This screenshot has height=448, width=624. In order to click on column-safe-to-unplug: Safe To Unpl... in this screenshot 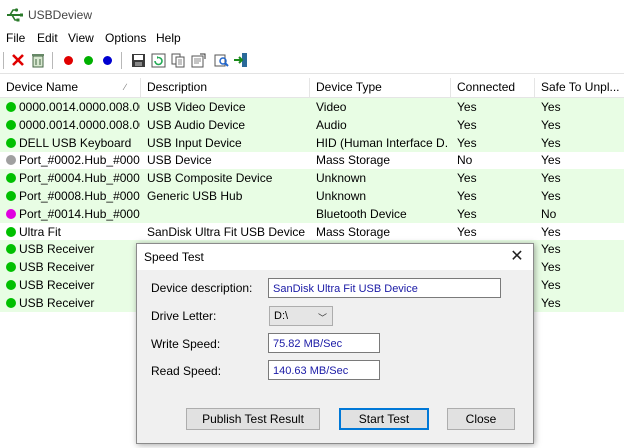, I will do `click(579, 87)`.